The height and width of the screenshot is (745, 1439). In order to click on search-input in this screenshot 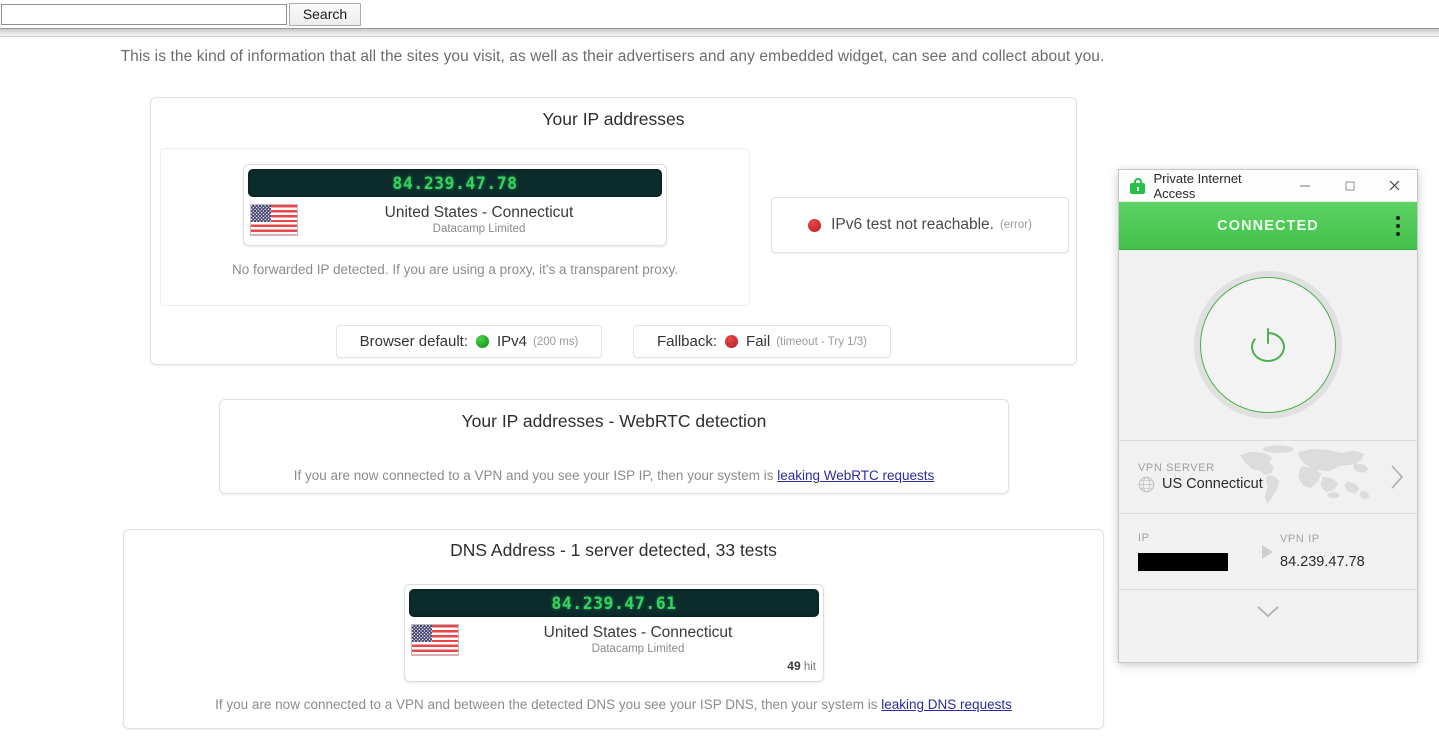, I will do `click(144, 14)`.